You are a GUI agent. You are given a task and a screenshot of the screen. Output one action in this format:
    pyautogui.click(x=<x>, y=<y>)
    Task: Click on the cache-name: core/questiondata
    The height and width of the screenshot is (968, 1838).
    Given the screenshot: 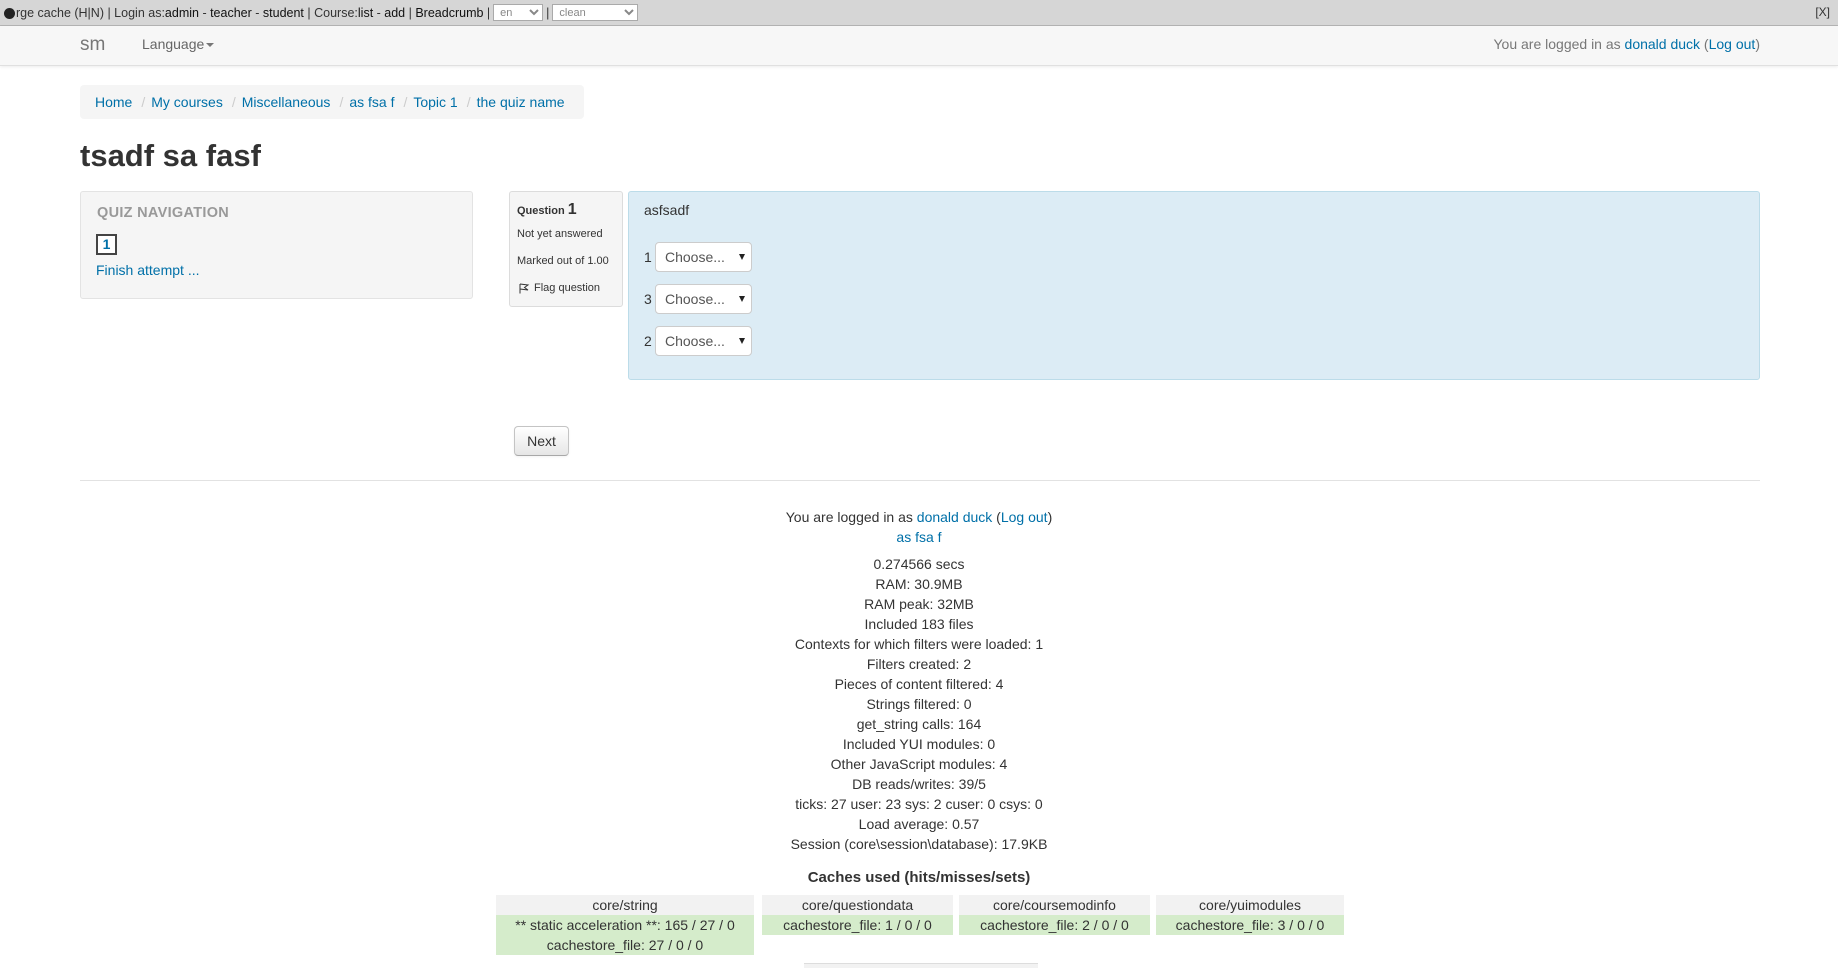 What is the action you would take?
    pyautogui.click(x=857, y=905)
    